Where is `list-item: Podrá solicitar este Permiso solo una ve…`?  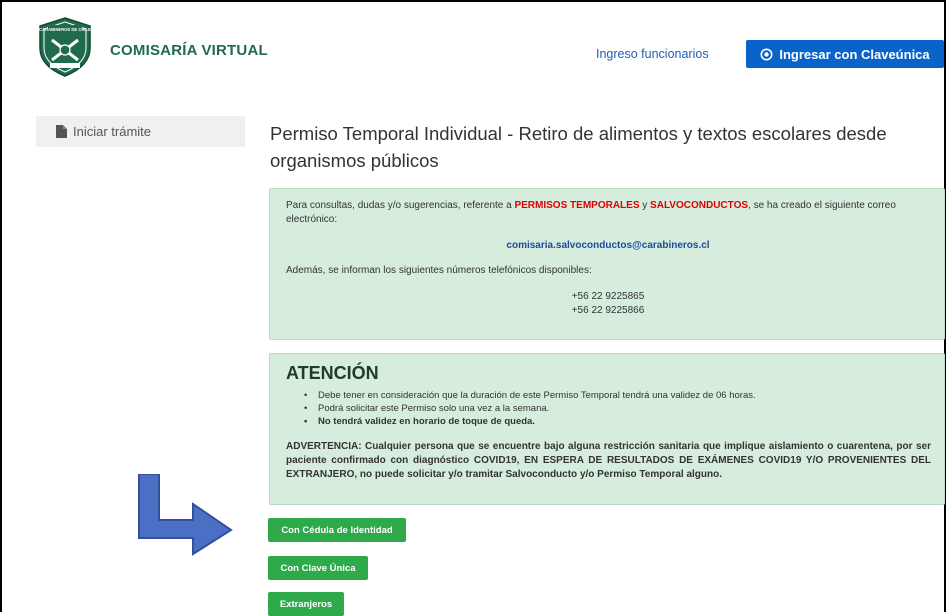 list-item: Podrá solicitar este Permiso solo una ve… is located at coordinates (614, 408).